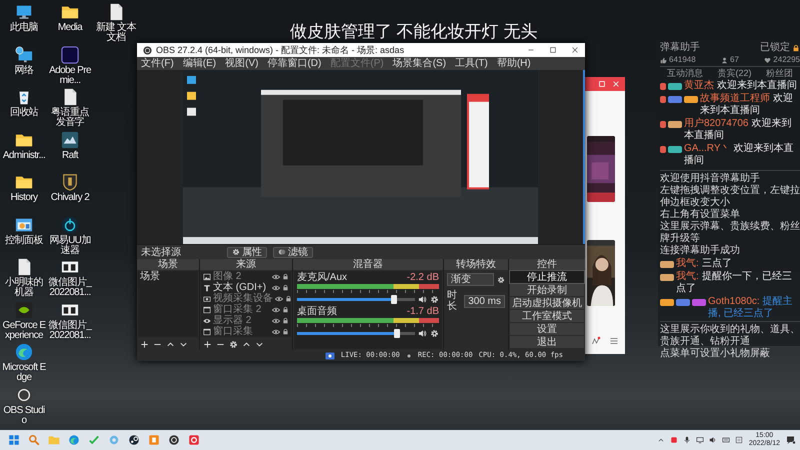 The height and width of the screenshot is (450, 800). What do you see at coordinates (24, 330) in the screenshot?
I see `desktop-icon-label: GeForce Experience` at bounding box center [24, 330].